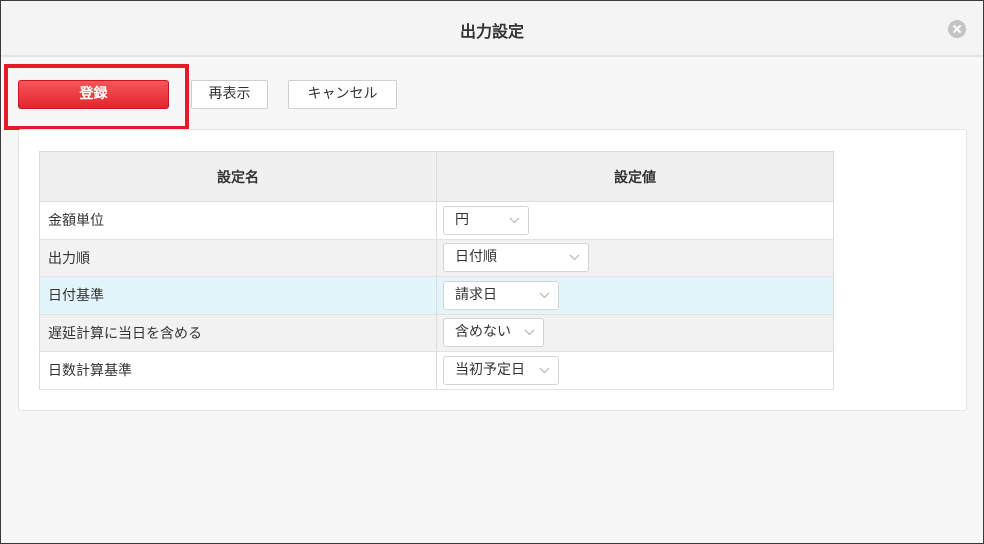  What do you see at coordinates (93, 94) in the screenshot?
I see `register-button: 登録` at bounding box center [93, 94].